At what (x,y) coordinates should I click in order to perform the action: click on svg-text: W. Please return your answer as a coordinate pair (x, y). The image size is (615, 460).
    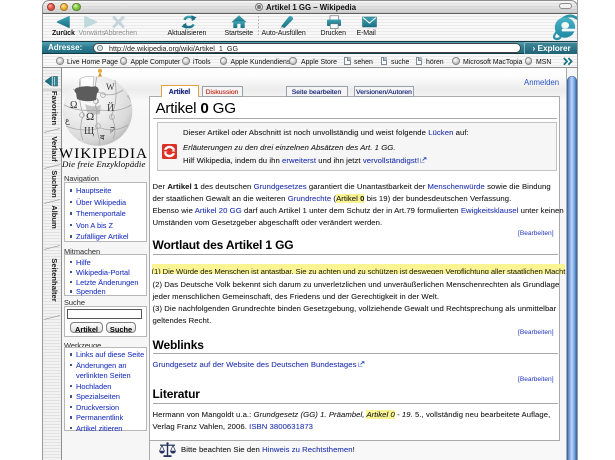
    Looking at the image, I should click on (110, 87).